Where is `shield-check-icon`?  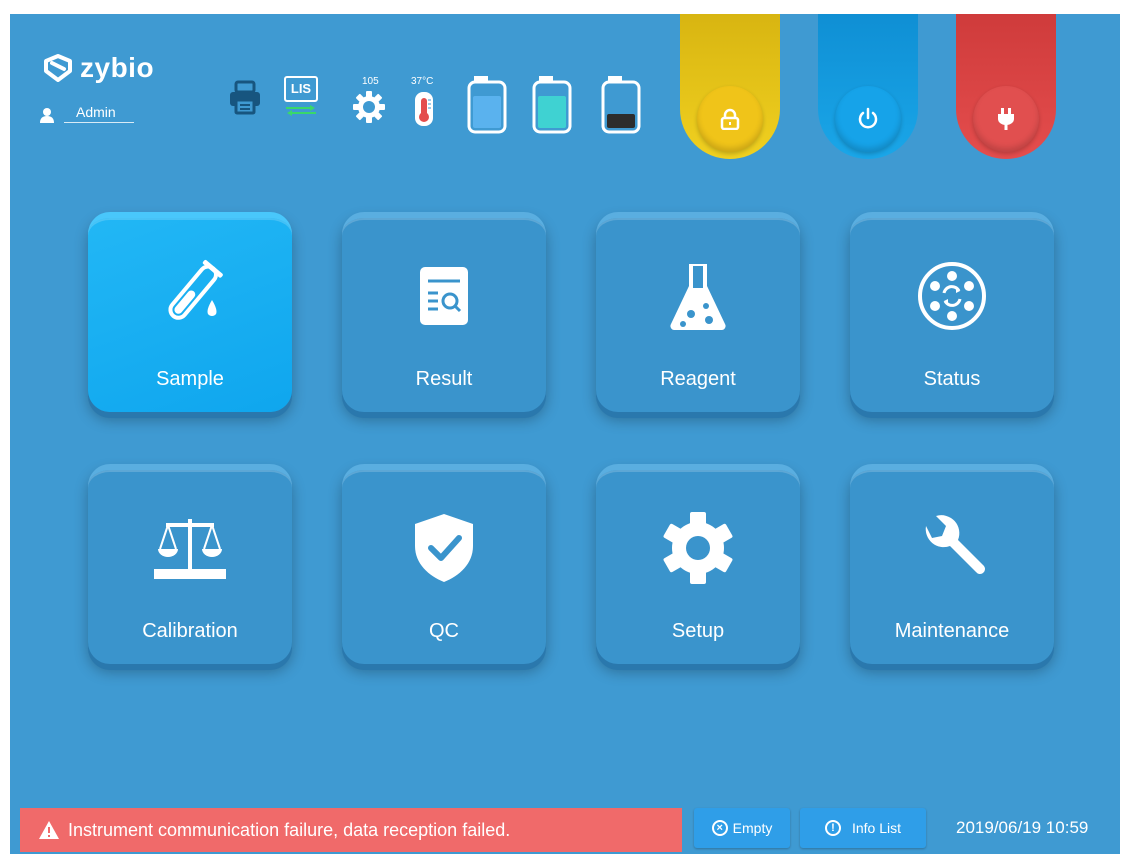
shield-check-icon is located at coordinates (444, 548).